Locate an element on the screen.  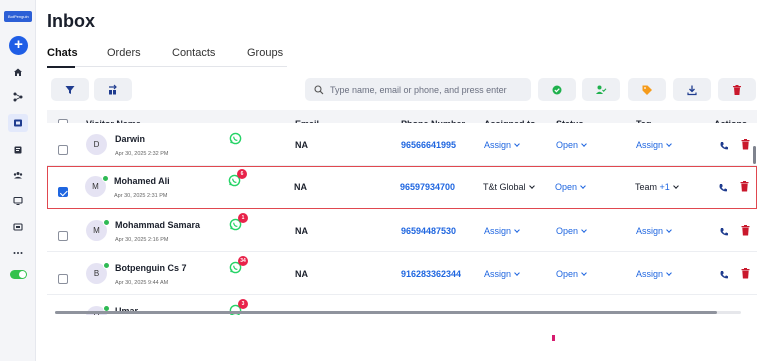
home-icon is located at coordinates (18, 72).